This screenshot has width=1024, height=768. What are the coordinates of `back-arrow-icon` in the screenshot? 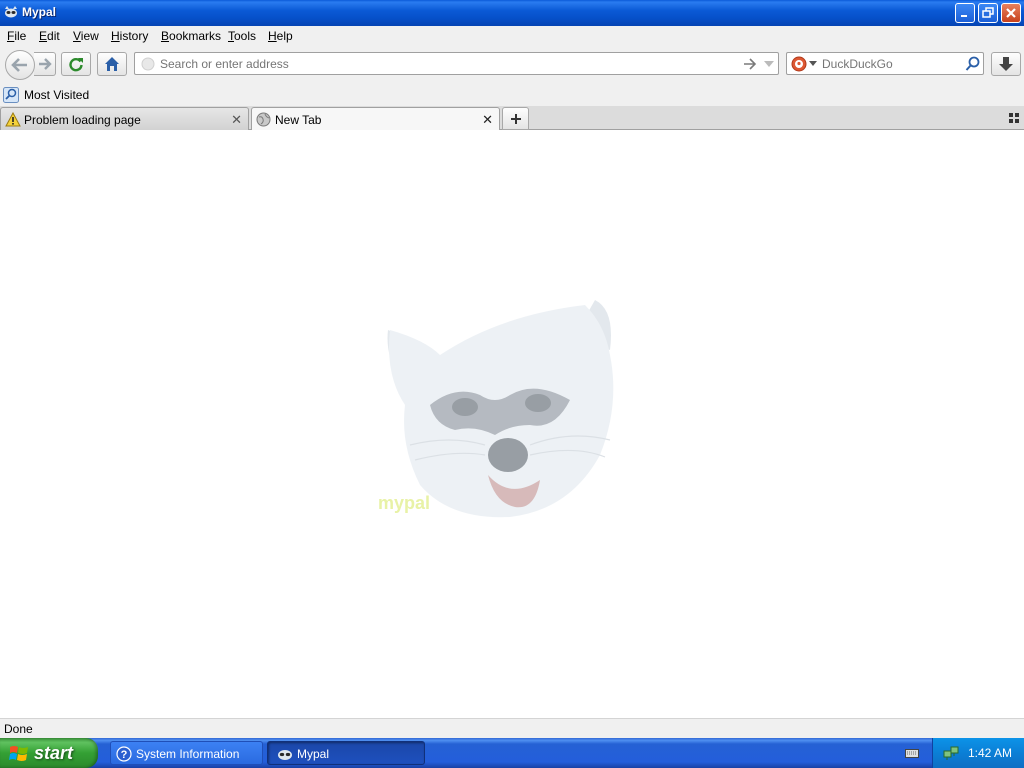 It's located at (19, 65).